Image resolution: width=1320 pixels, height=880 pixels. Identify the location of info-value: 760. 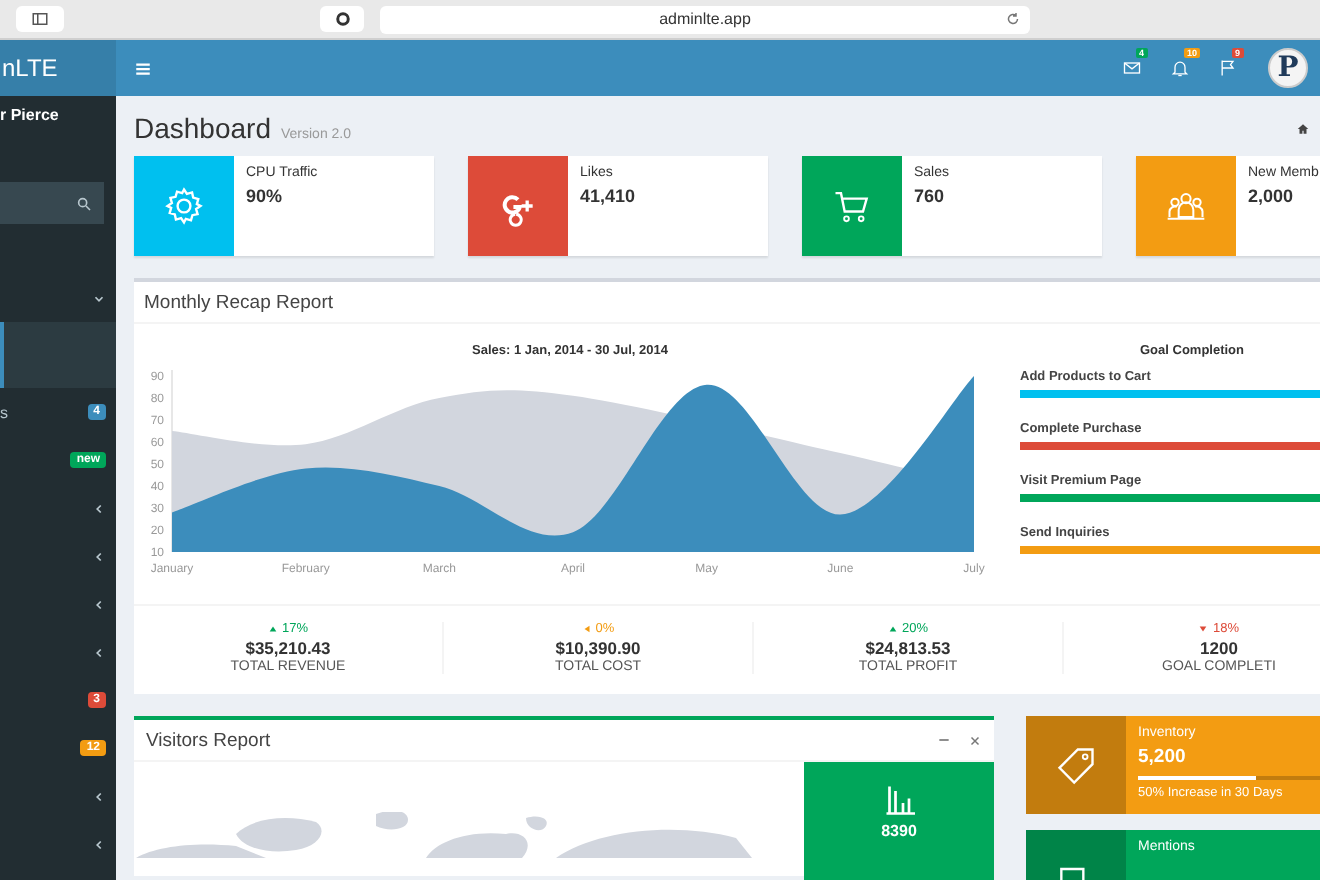
(930, 196).